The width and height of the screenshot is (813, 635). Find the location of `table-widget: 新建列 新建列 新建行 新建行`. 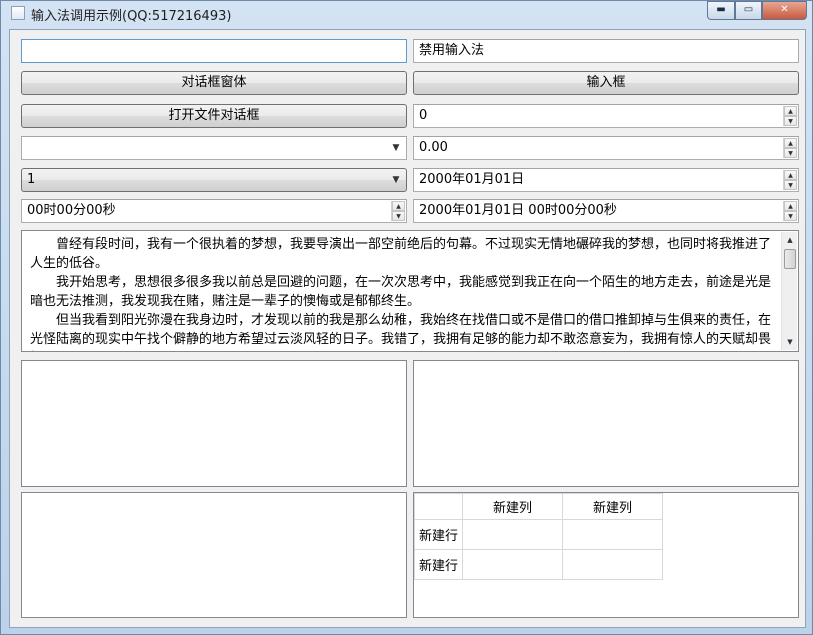

table-widget: 新建列 新建列 新建行 新建行 is located at coordinates (606, 555).